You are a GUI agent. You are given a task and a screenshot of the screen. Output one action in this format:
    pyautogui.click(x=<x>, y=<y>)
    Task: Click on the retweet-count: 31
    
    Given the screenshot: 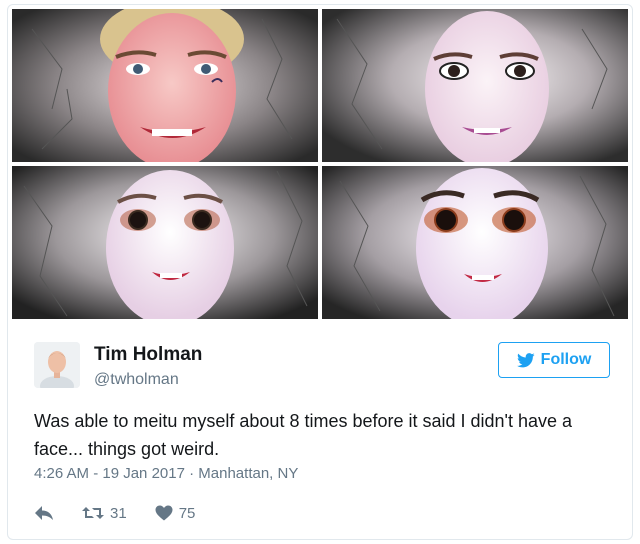 What is the action you would take?
    pyautogui.click(x=118, y=513)
    